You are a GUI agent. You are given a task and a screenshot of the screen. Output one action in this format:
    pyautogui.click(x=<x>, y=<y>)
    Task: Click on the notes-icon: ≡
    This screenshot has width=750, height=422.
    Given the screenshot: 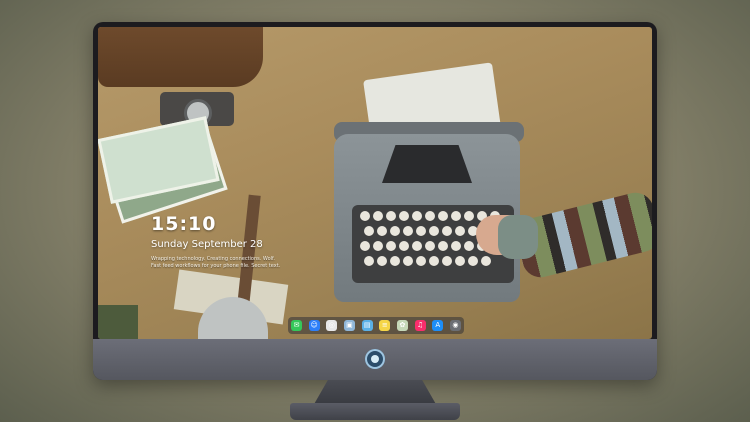 What is the action you would take?
    pyautogui.click(x=385, y=325)
    